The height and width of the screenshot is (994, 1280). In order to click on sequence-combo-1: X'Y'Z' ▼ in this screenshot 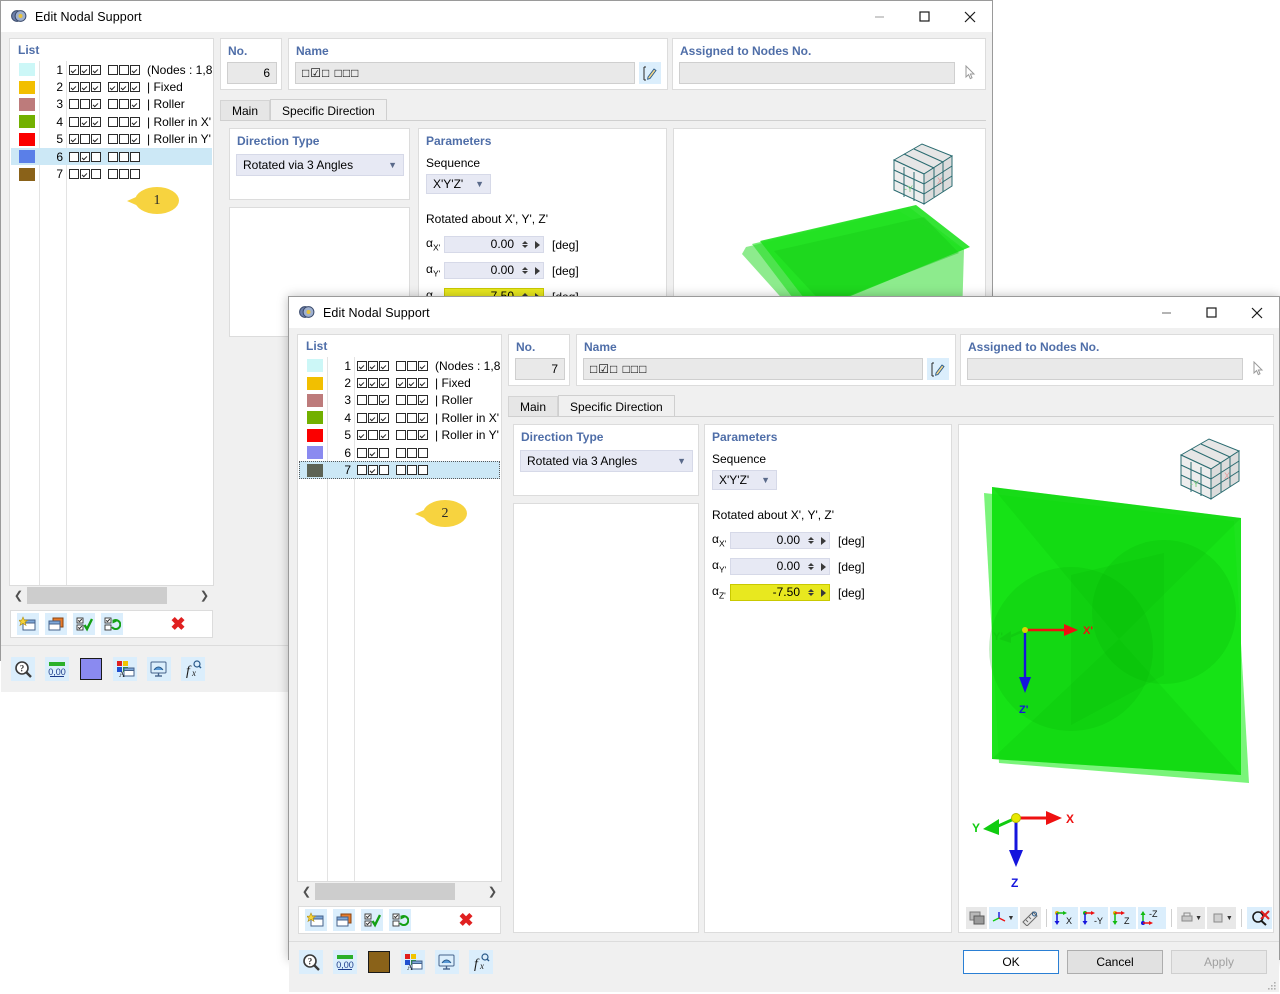, I will do `click(458, 184)`.